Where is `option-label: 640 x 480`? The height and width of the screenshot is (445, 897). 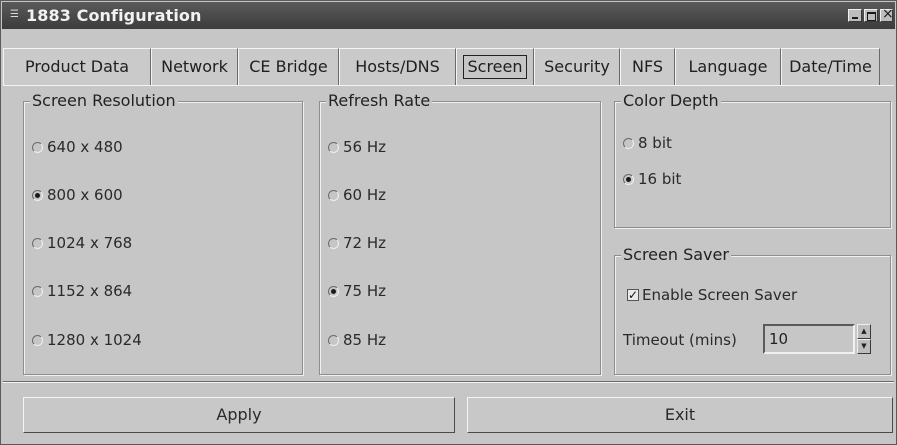
option-label: 640 x 480 is located at coordinates (85, 147).